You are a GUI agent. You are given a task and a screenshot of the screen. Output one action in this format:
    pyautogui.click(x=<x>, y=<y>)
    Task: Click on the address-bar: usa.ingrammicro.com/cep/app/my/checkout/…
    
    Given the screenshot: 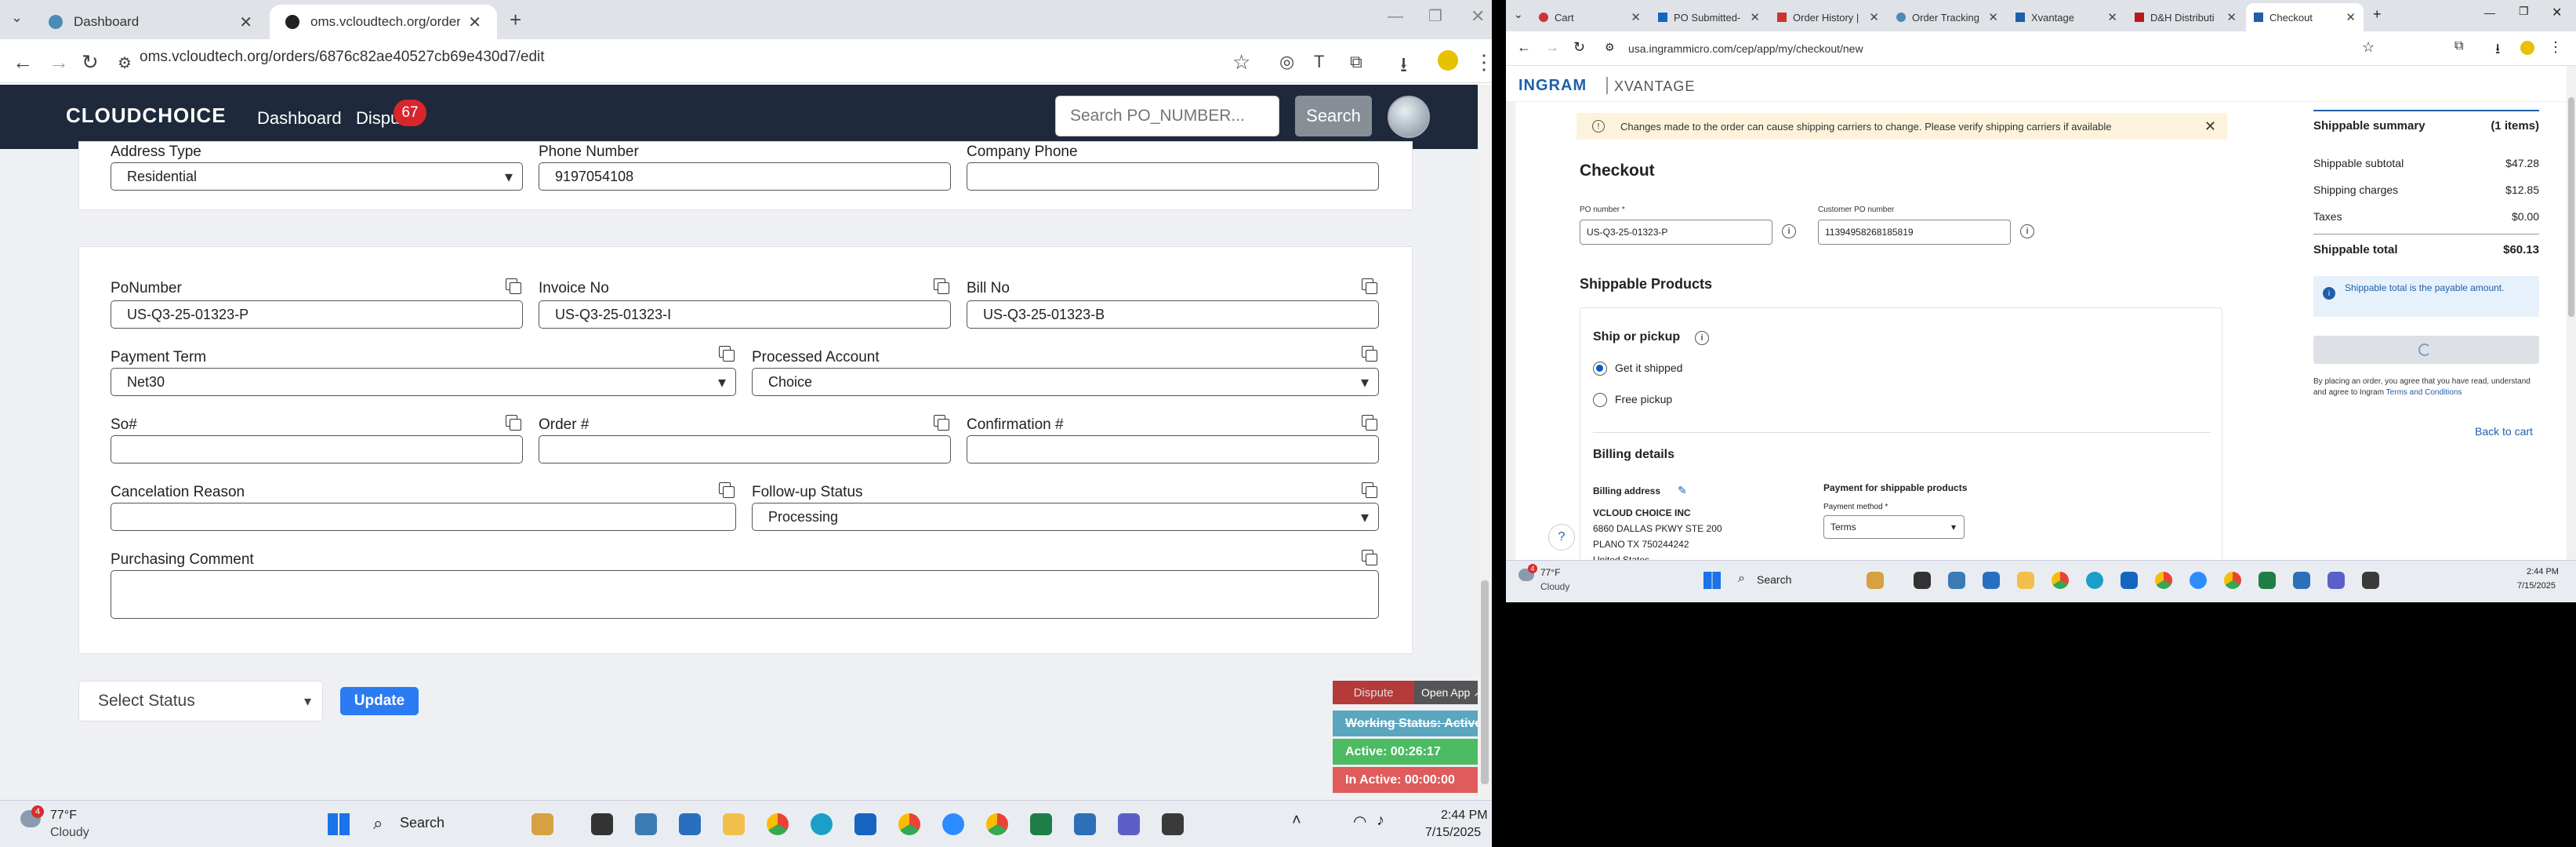 What is the action you would take?
    pyautogui.click(x=1746, y=48)
    